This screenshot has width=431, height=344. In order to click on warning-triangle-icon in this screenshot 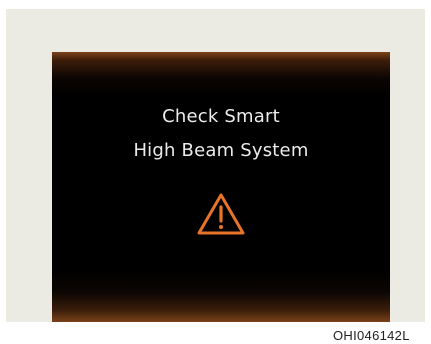, I will do `click(221, 214)`.